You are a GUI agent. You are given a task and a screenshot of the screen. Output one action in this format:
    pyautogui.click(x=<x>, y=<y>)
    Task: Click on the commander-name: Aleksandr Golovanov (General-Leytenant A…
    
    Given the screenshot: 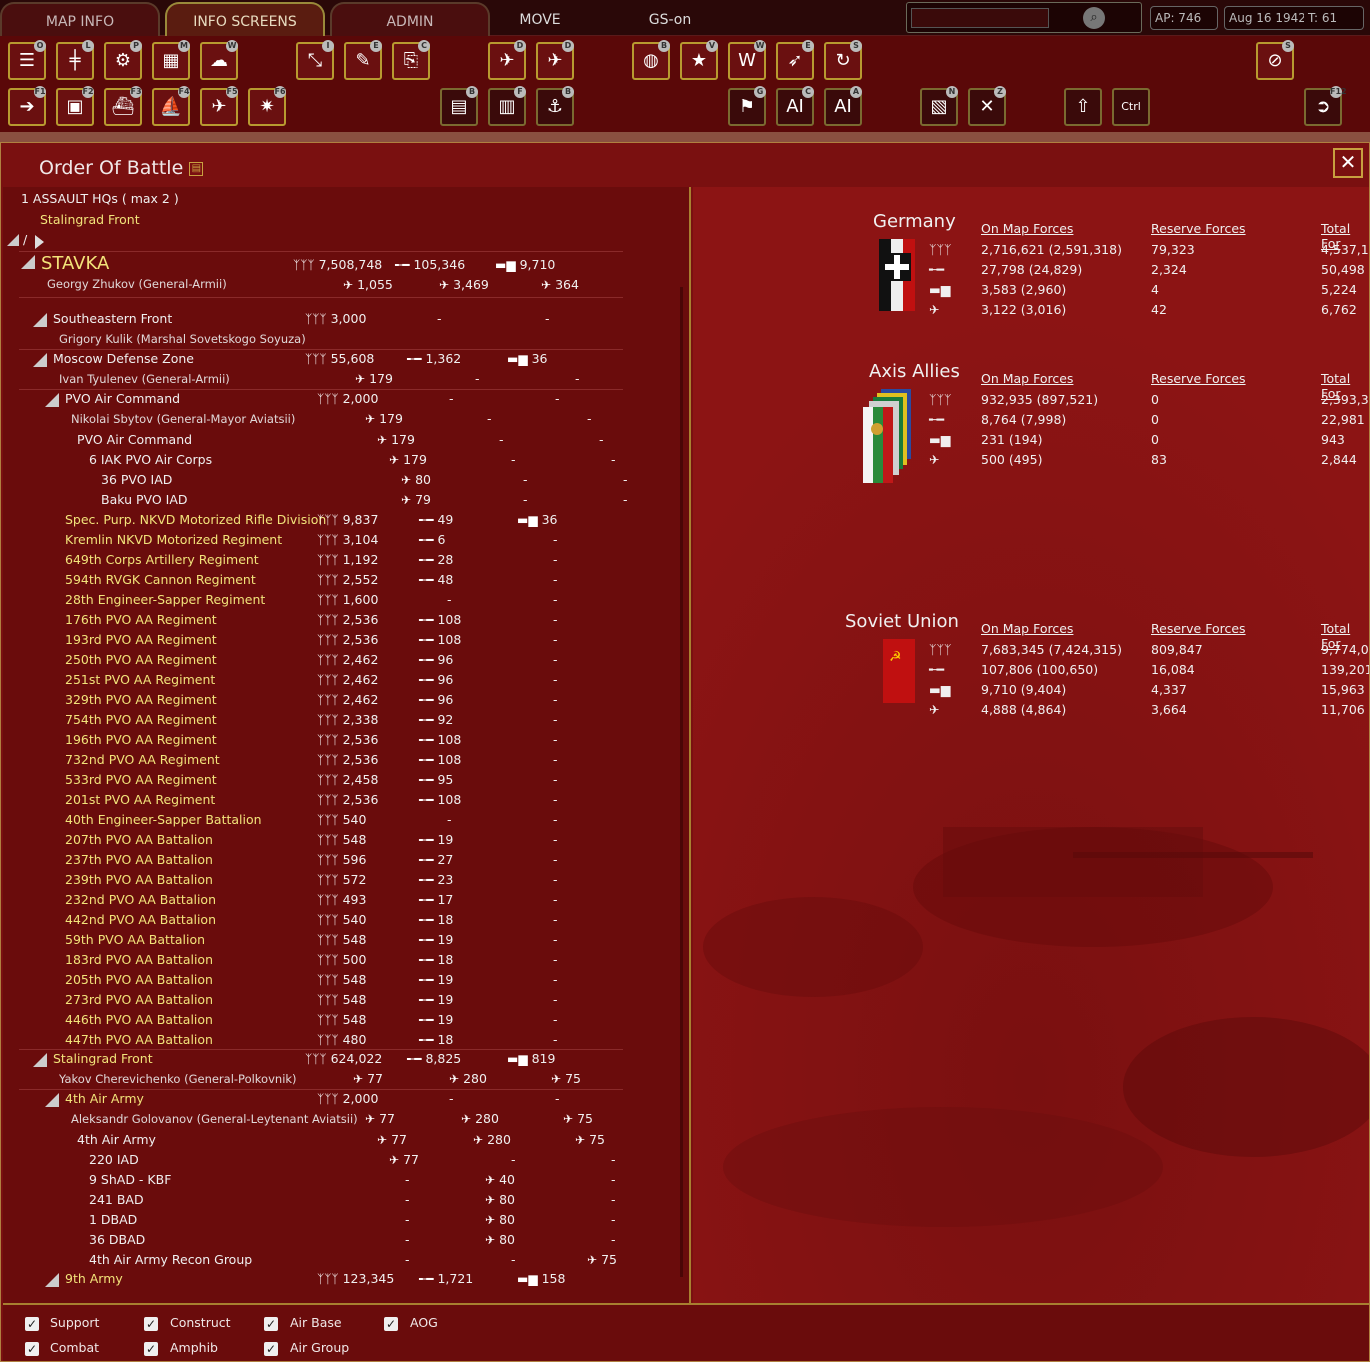 What is the action you would take?
    pyautogui.click(x=214, y=1119)
    